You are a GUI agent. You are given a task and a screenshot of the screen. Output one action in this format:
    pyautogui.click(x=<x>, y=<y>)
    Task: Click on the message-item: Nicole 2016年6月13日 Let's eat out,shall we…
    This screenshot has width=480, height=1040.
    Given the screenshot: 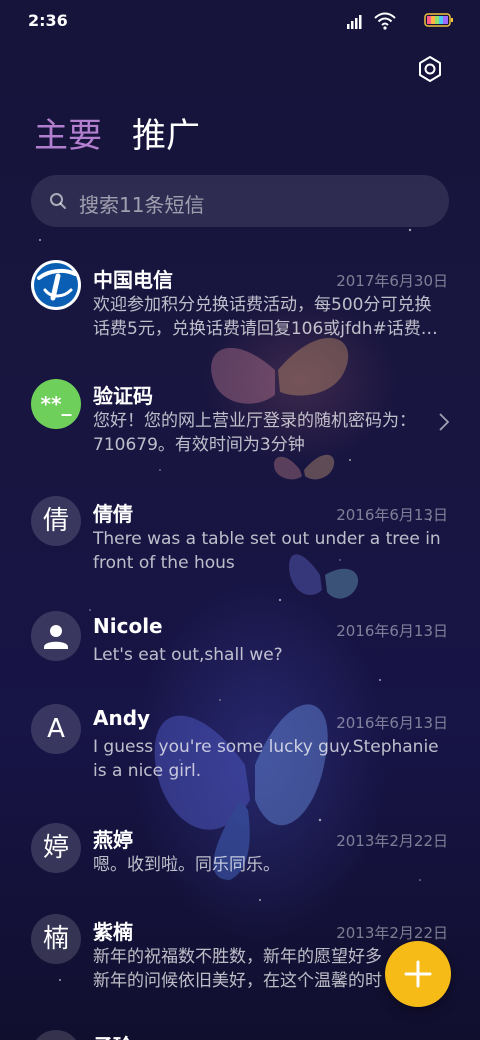 What is the action you would take?
    pyautogui.click(x=240, y=648)
    